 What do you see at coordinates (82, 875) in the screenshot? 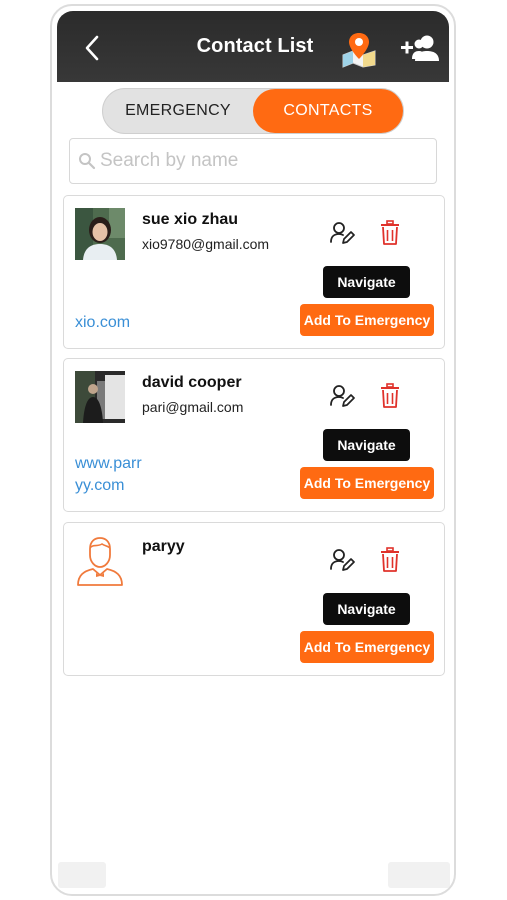
I see `bottom-nav-left` at bounding box center [82, 875].